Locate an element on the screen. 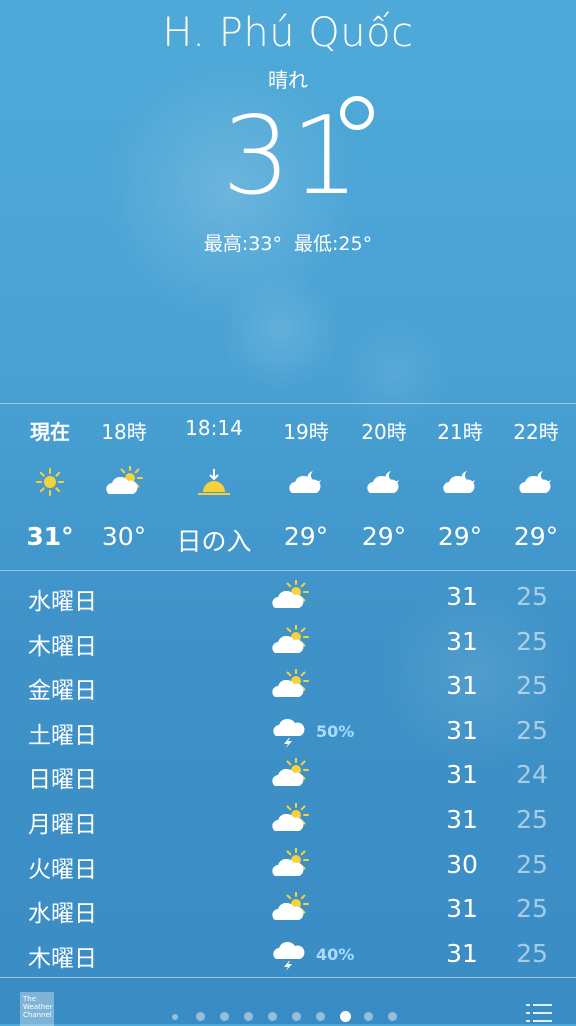 The width and height of the screenshot is (576, 1026). day-name: 土曜日 is located at coordinates (62, 735).